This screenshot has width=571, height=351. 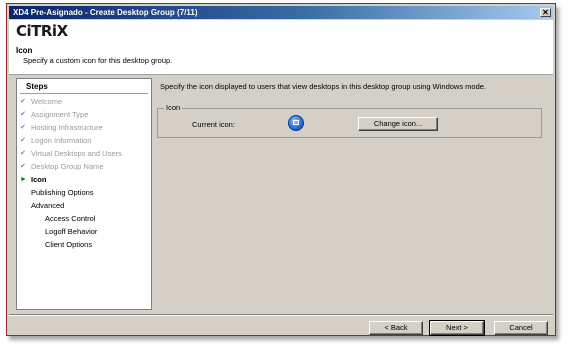 I want to click on current-icon-label: Current icon:, so click(x=213, y=124).